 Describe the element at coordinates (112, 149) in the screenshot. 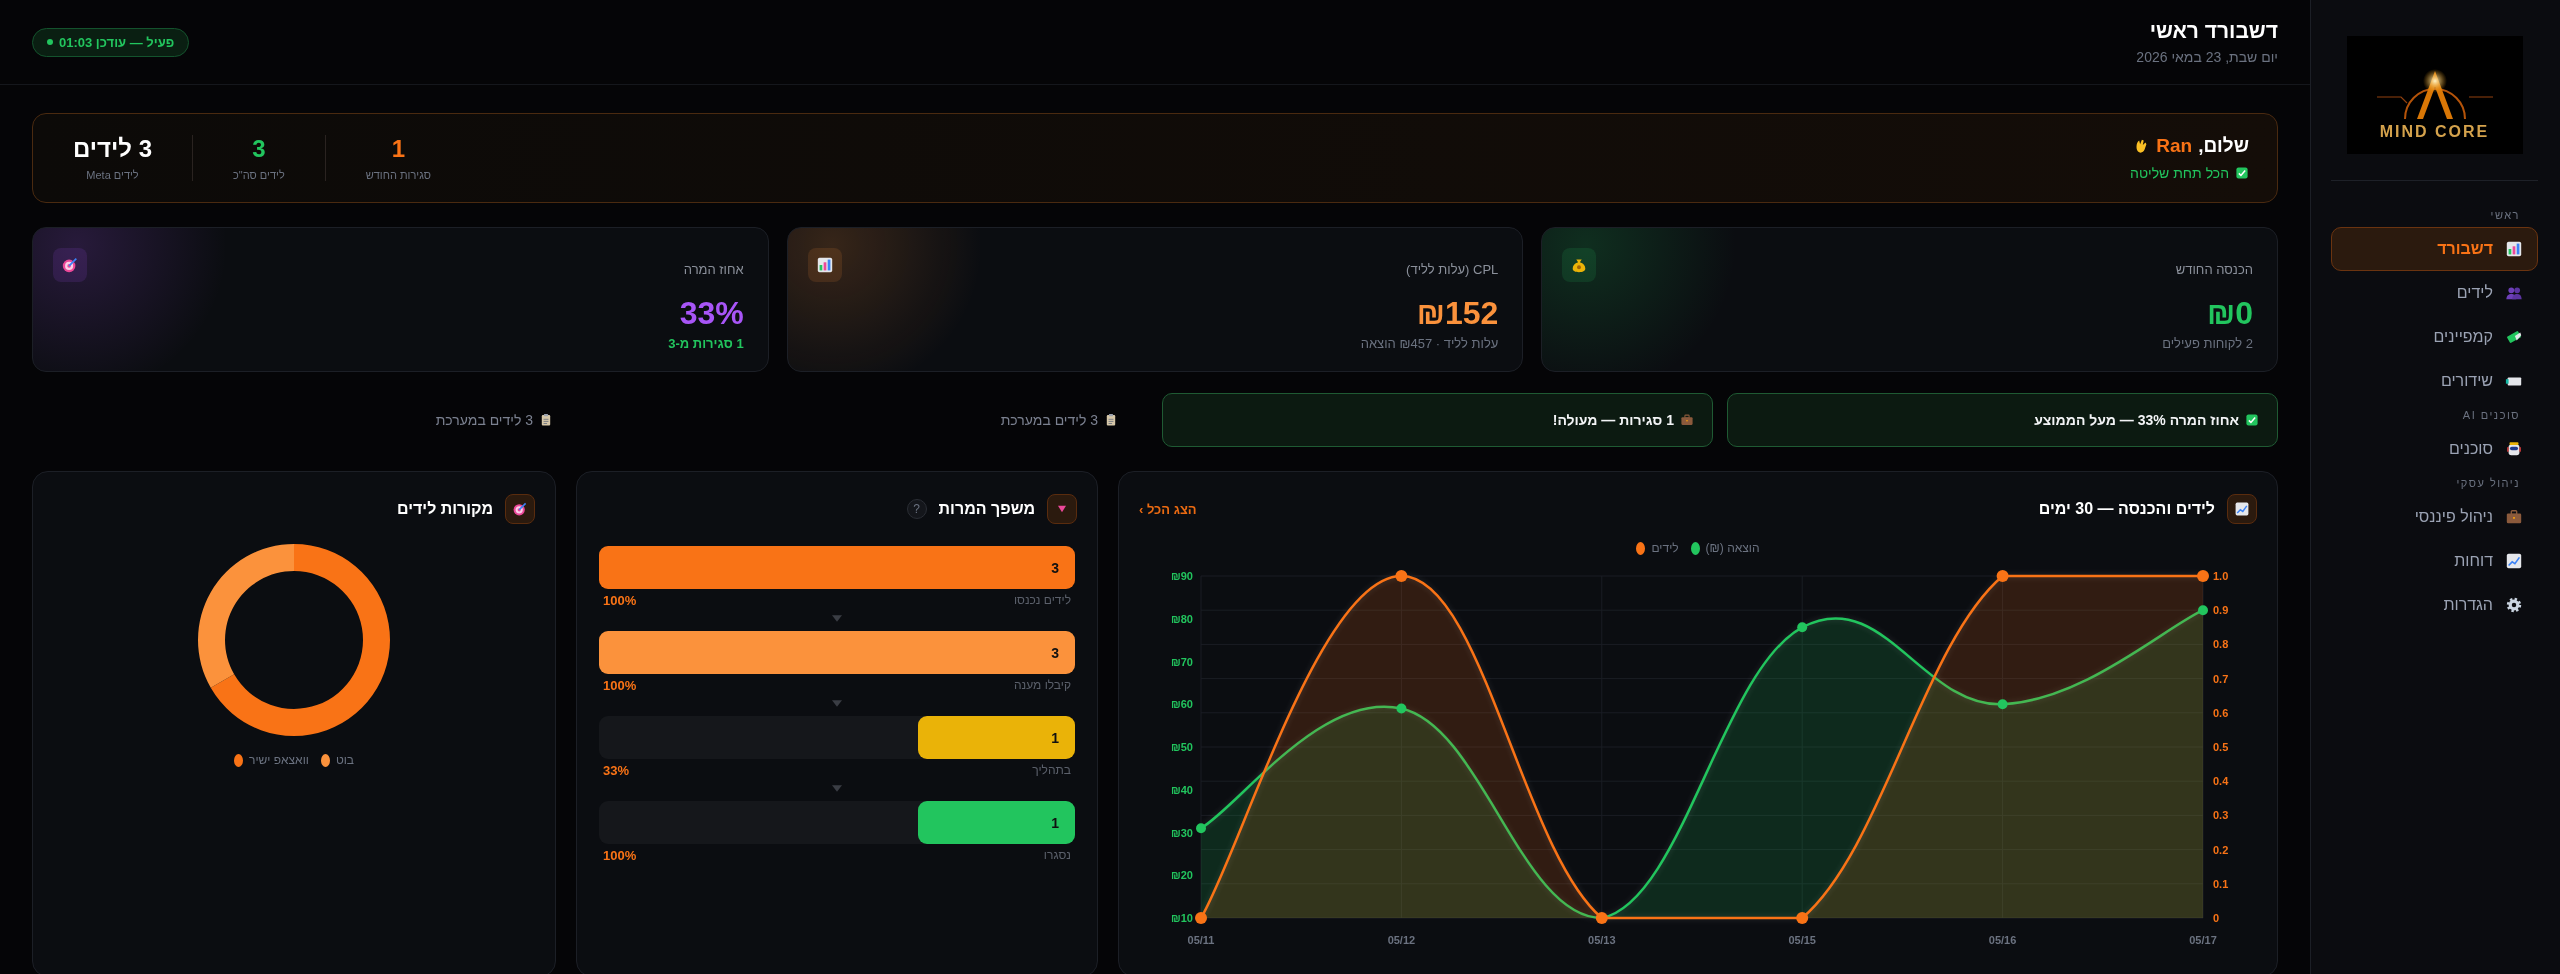

I see `stat-value: 3 לידים` at that location.